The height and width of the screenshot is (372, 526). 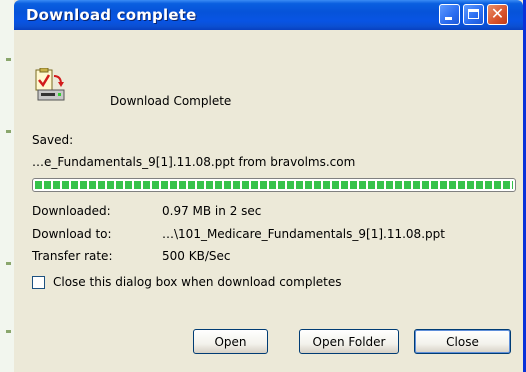 I want to click on transfer-rate-value: 500 KB/Sec, so click(x=196, y=256).